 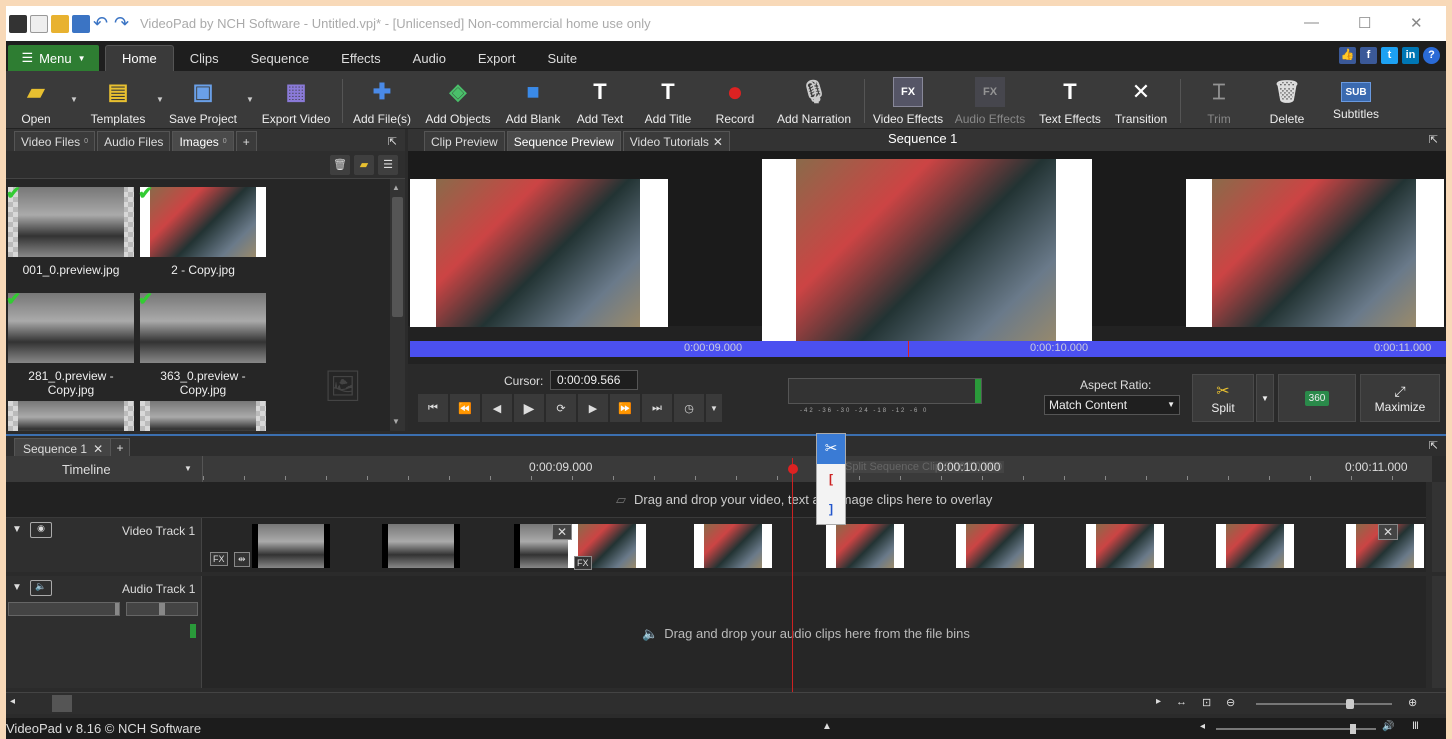 I want to click on split-button: ✂ Split, so click(x=1223, y=398).